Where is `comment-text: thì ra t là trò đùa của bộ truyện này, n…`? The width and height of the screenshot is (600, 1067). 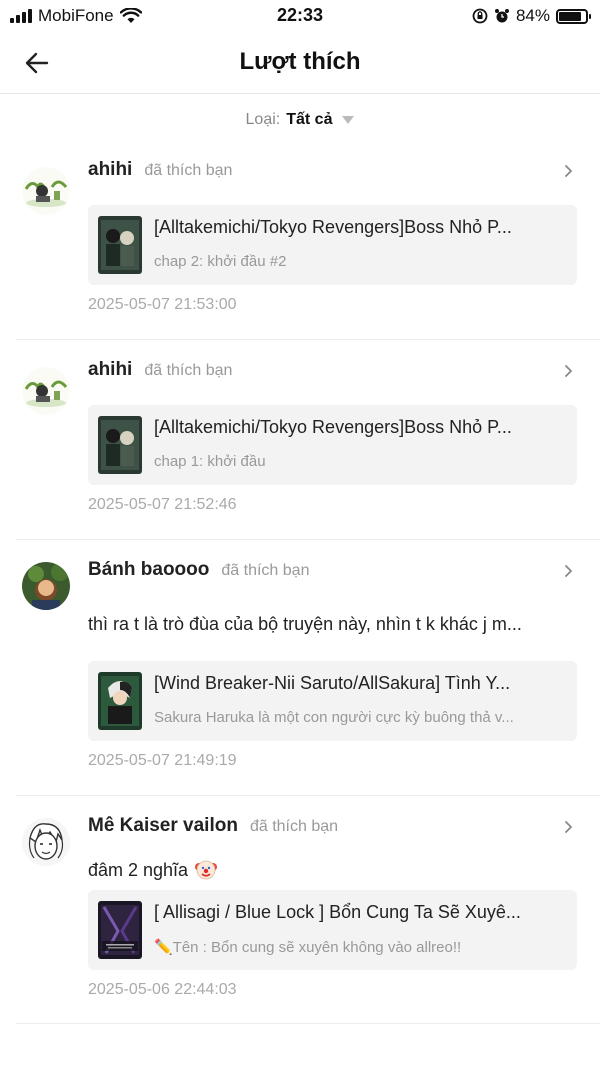 comment-text: thì ra t là trò đùa của bộ truyện này, n… is located at coordinates (305, 624).